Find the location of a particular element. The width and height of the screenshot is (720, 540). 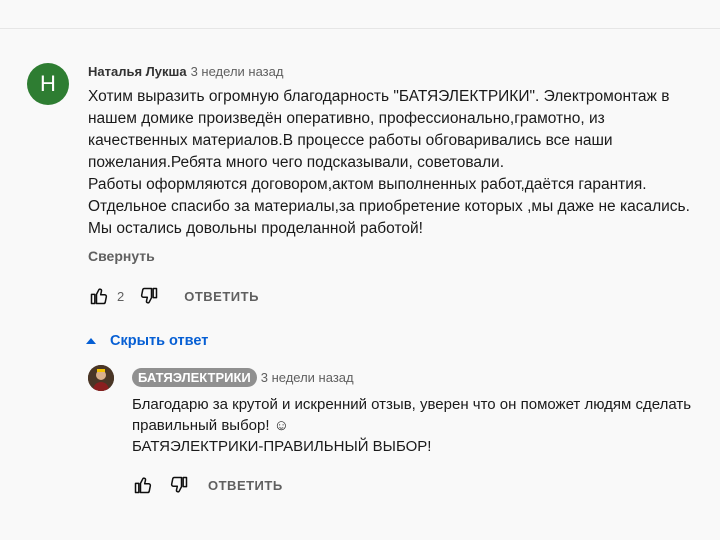

like-count: 2 is located at coordinates (121, 296).